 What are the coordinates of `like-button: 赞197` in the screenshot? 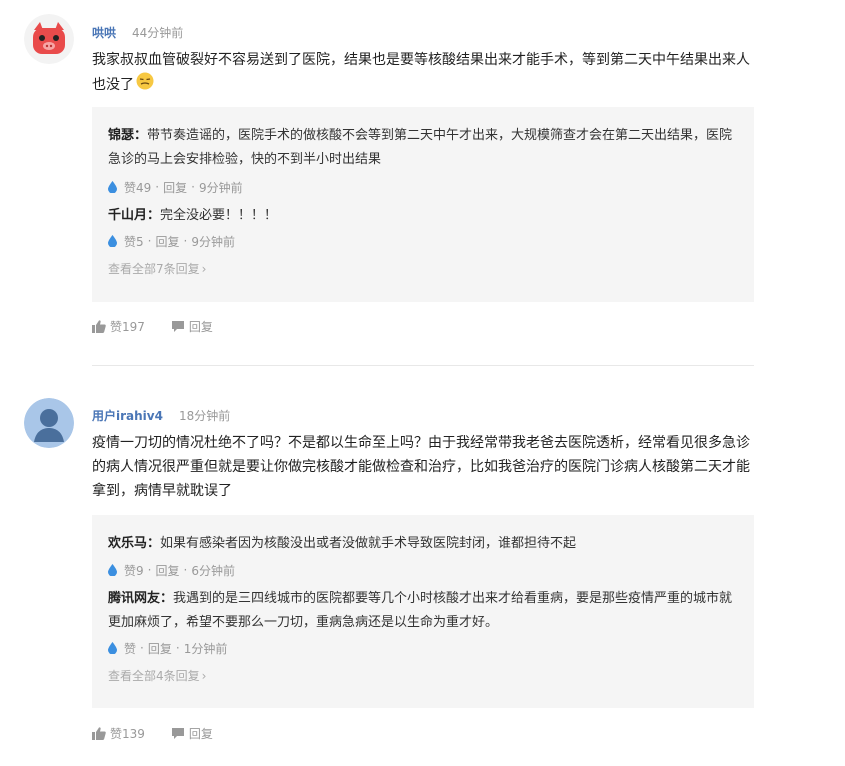 It's located at (118, 326).